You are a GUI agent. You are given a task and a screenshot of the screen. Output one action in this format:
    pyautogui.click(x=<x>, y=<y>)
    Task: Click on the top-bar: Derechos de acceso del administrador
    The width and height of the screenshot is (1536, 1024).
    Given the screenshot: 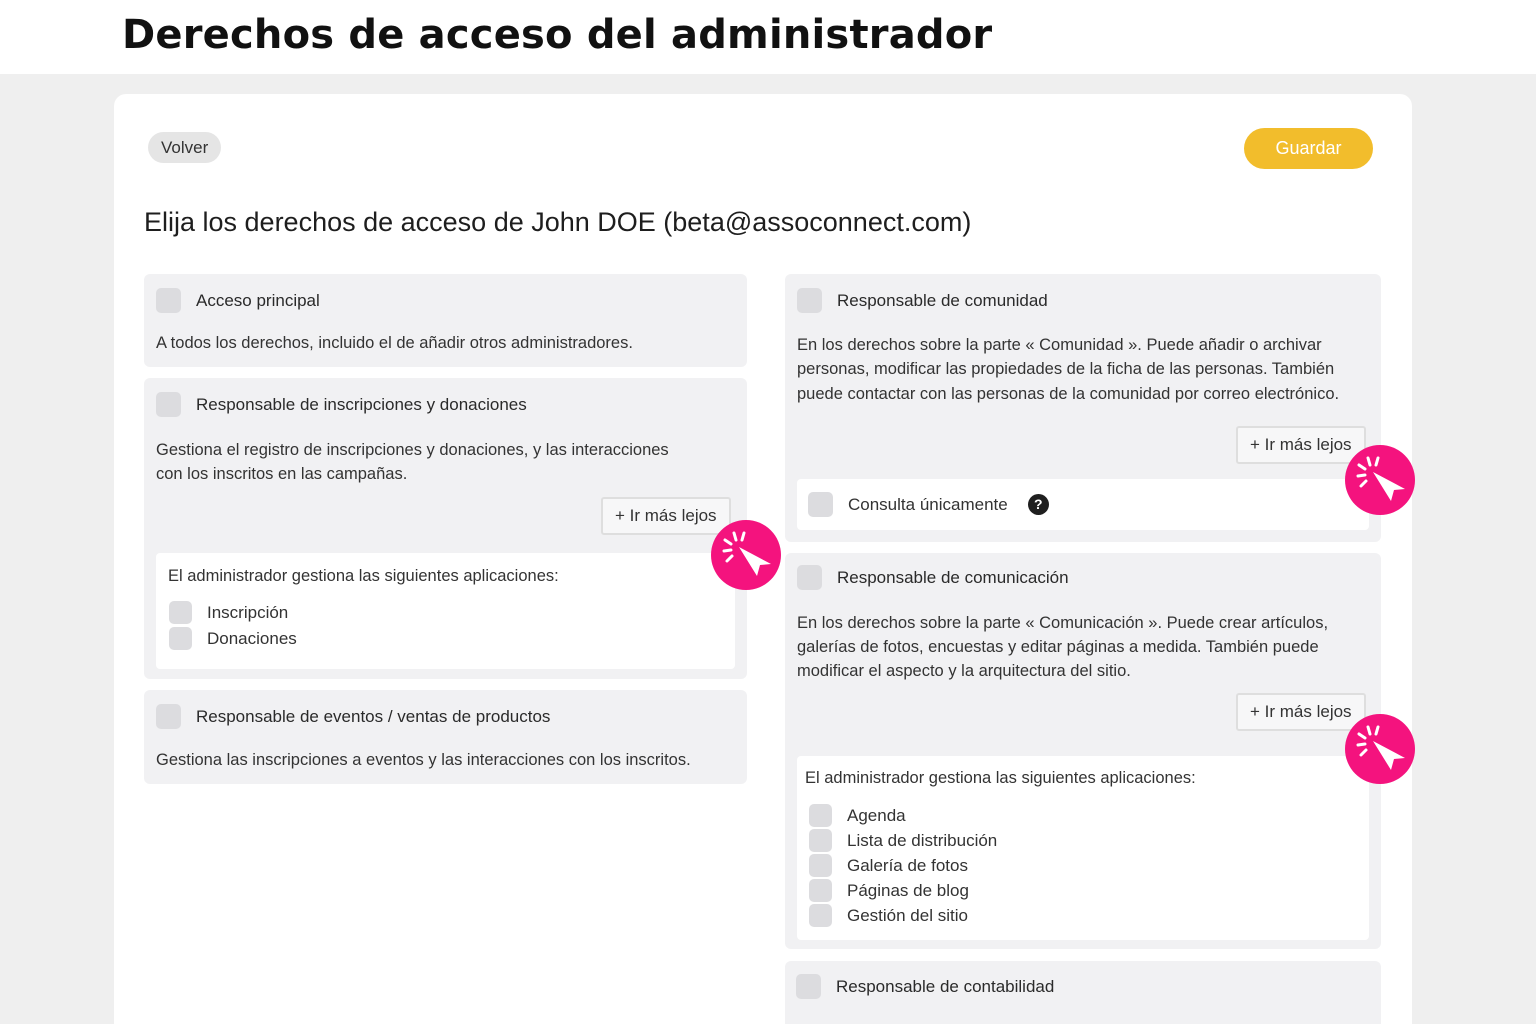 What is the action you would take?
    pyautogui.click(x=768, y=37)
    